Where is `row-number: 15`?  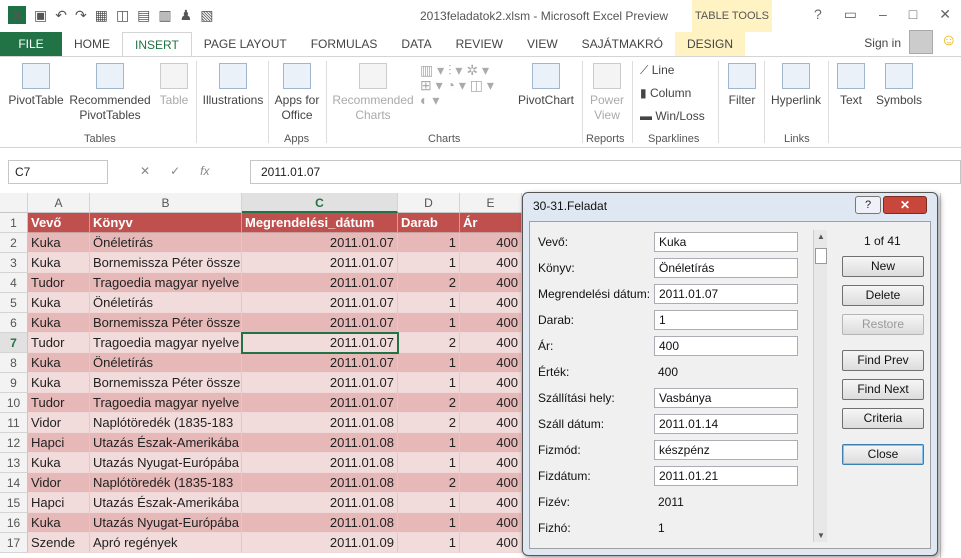
row-number: 15 is located at coordinates (14, 503).